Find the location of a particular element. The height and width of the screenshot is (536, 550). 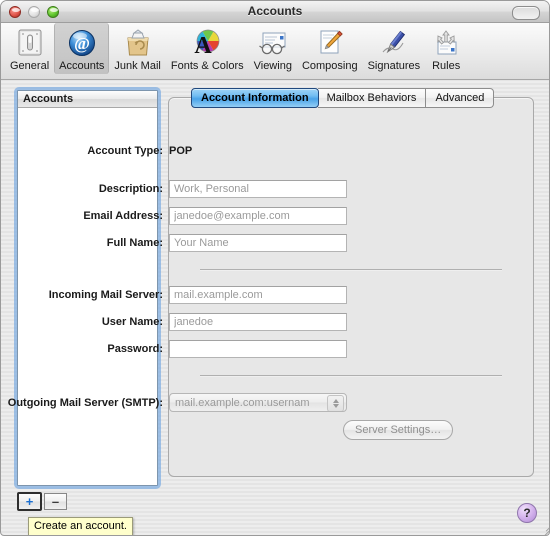

account-type-value: POP is located at coordinates (181, 151).